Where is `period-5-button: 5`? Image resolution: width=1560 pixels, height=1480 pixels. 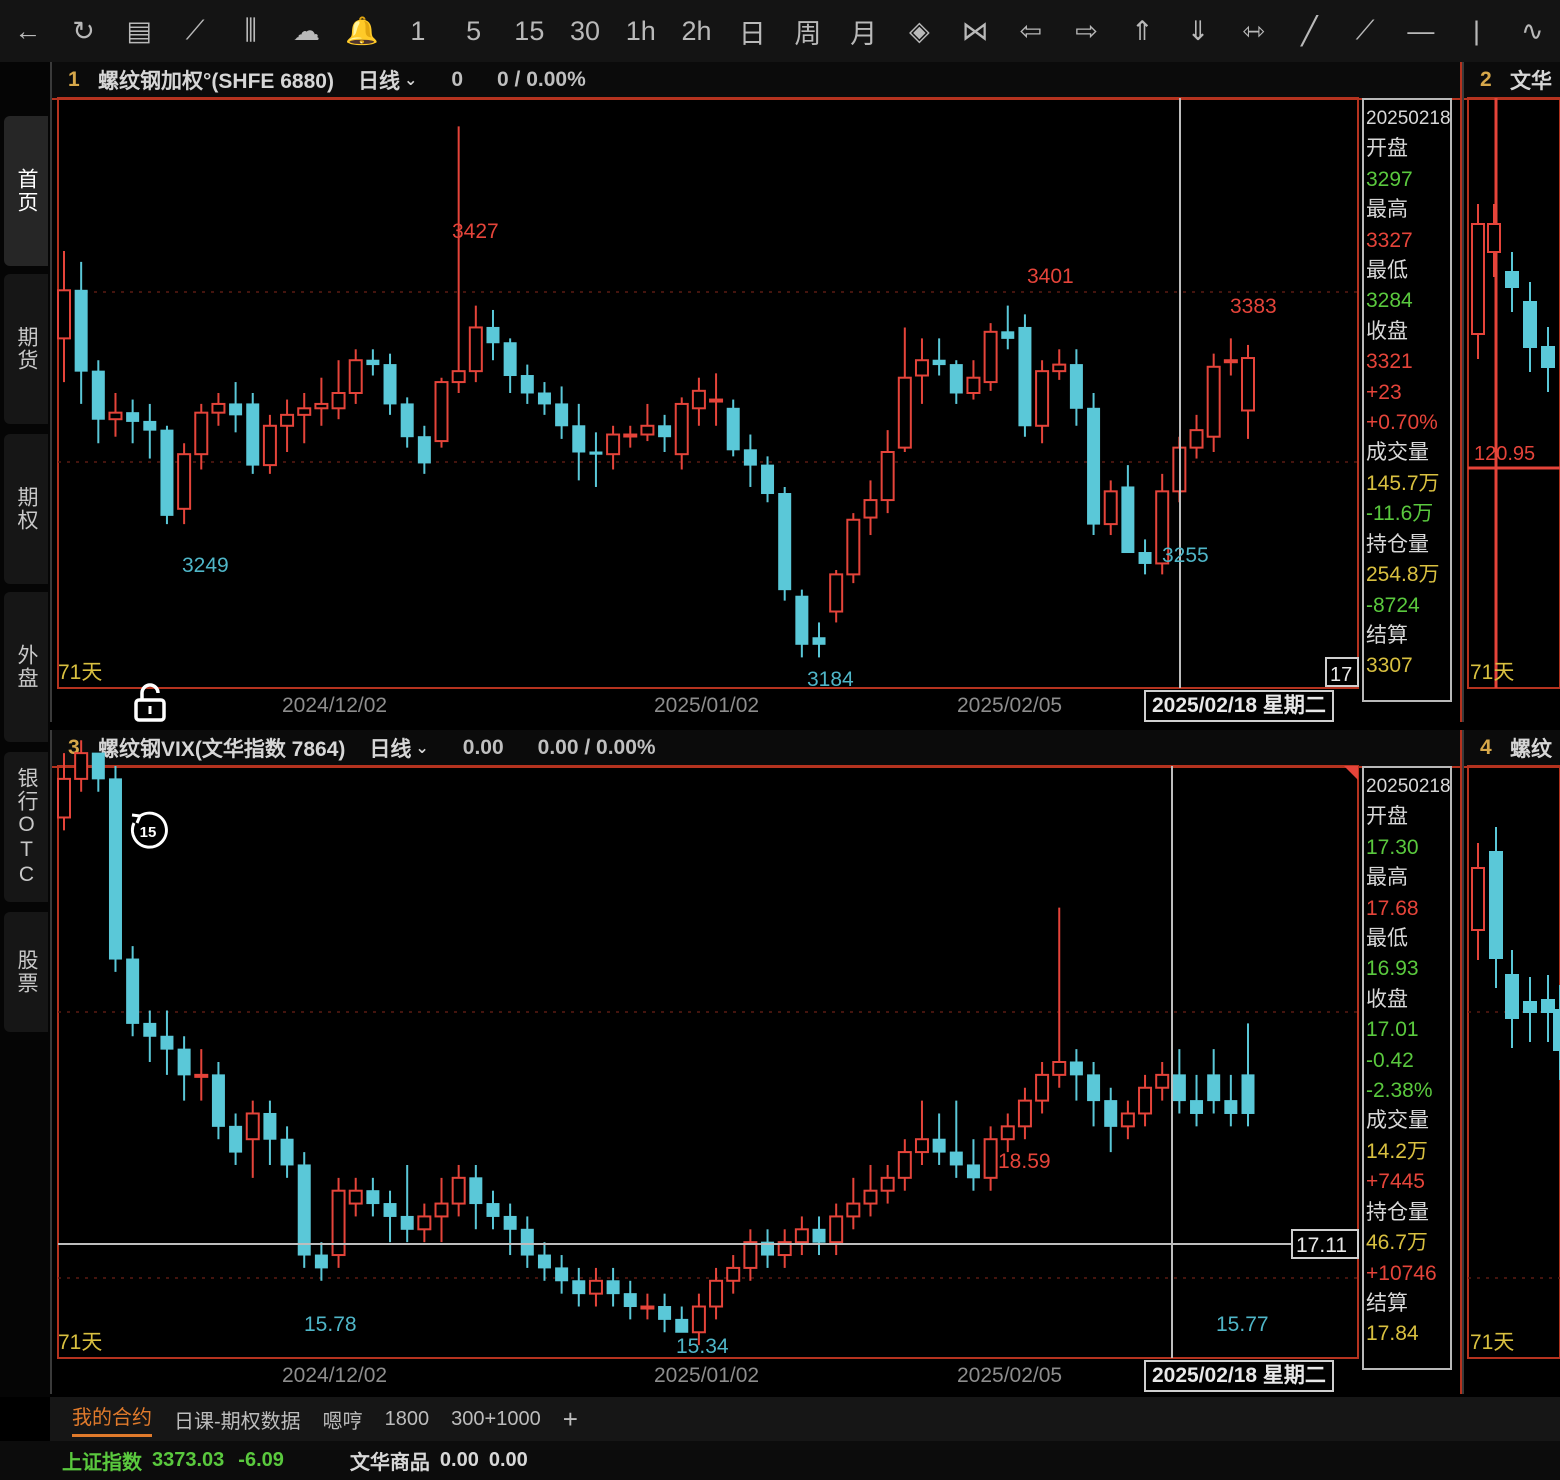 period-5-button: 5 is located at coordinates (474, 31).